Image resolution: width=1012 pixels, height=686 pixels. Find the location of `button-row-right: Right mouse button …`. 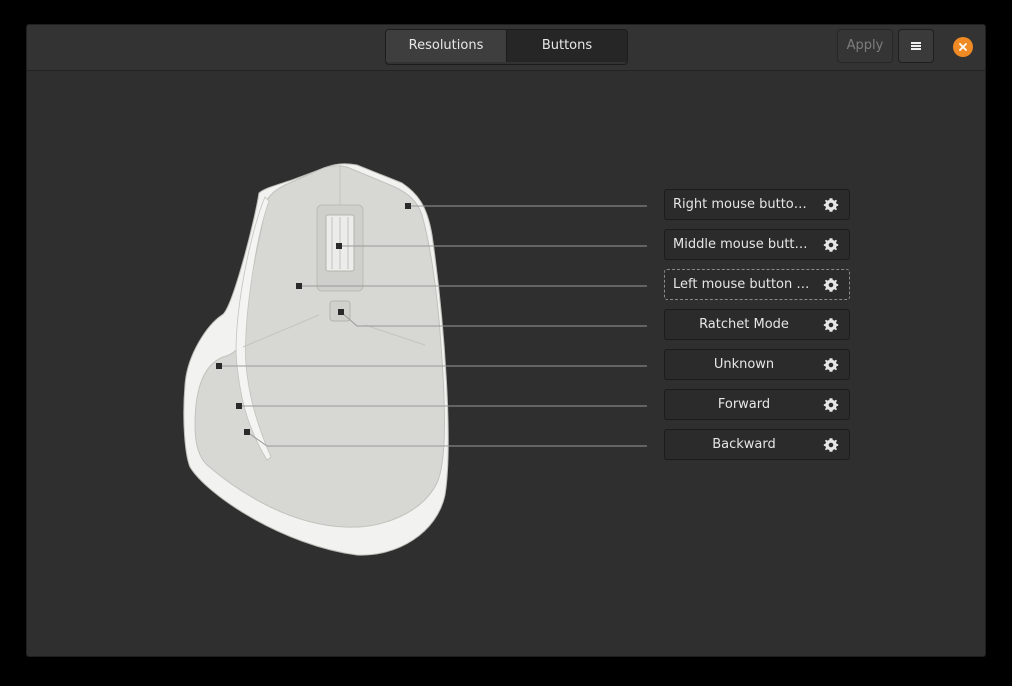

button-row-right: Right mouse button … is located at coordinates (757, 204).